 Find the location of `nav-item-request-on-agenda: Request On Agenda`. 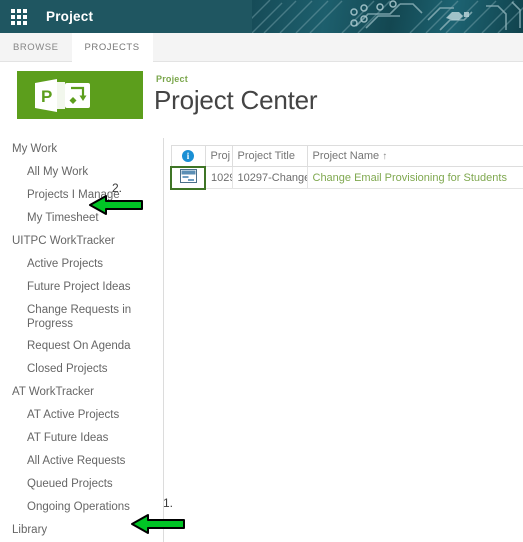

nav-item-request-on-agenda: Request On Agenda is located at coordinates (81, 346).